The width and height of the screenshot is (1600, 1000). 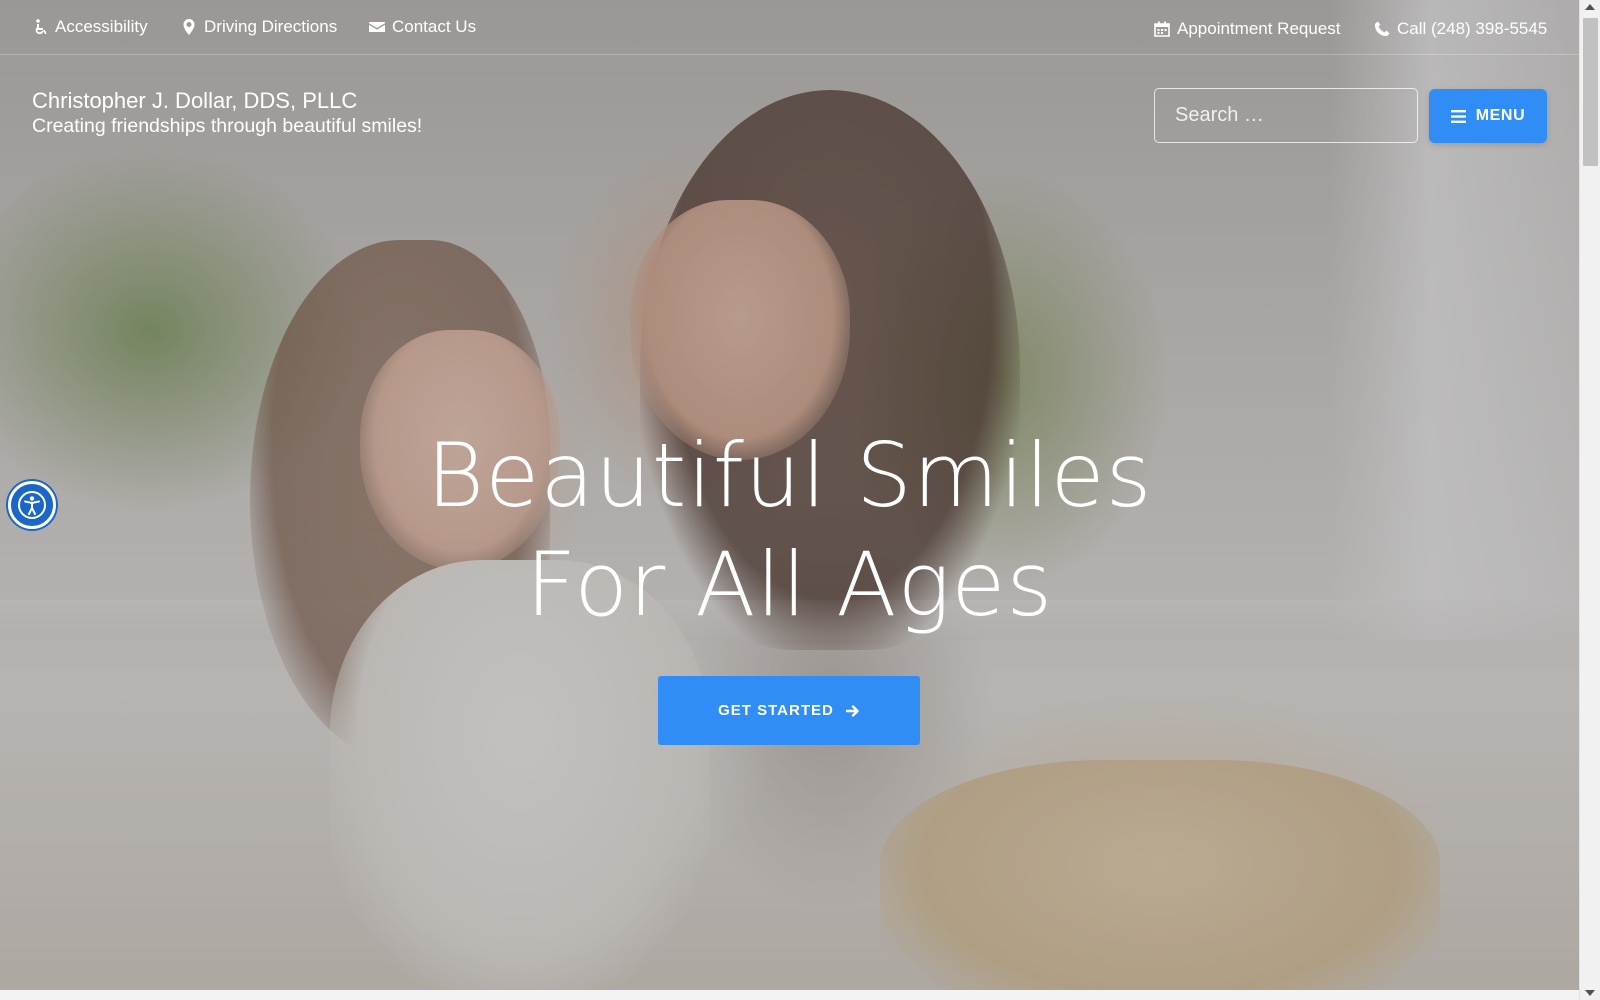 I want to click on get-started-button: GET STARTED, so click(x=789, y=710).